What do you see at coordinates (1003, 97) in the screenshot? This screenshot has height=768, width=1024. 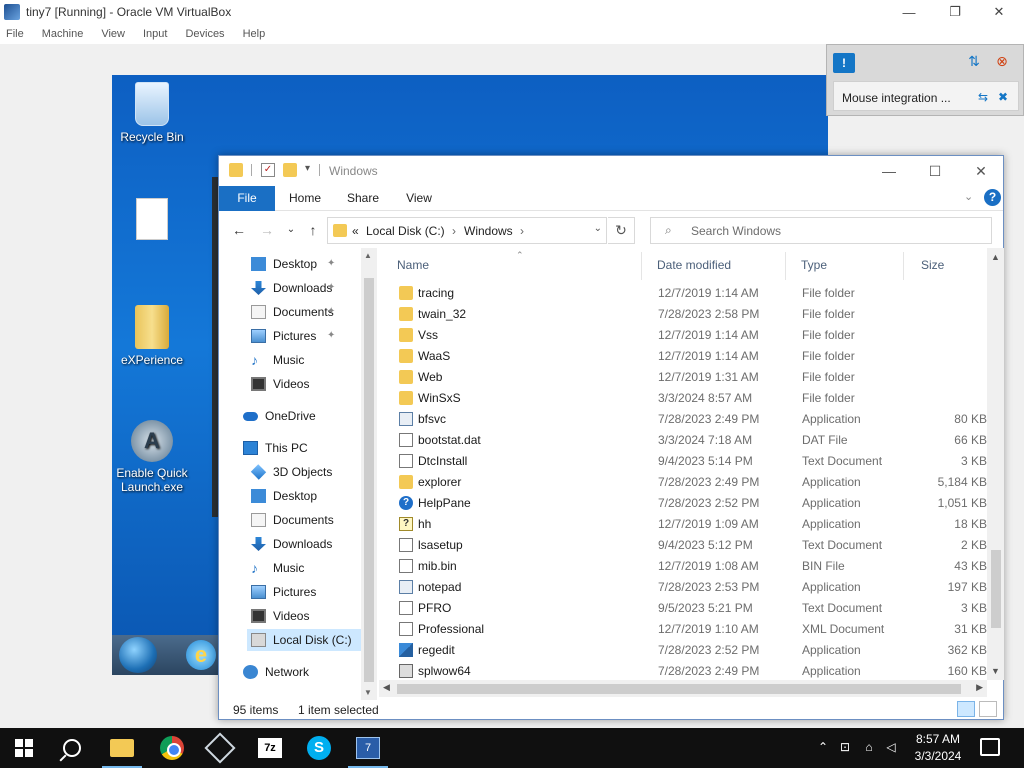 I see `close-icon: ✖` at bounding box center [1003, 97].